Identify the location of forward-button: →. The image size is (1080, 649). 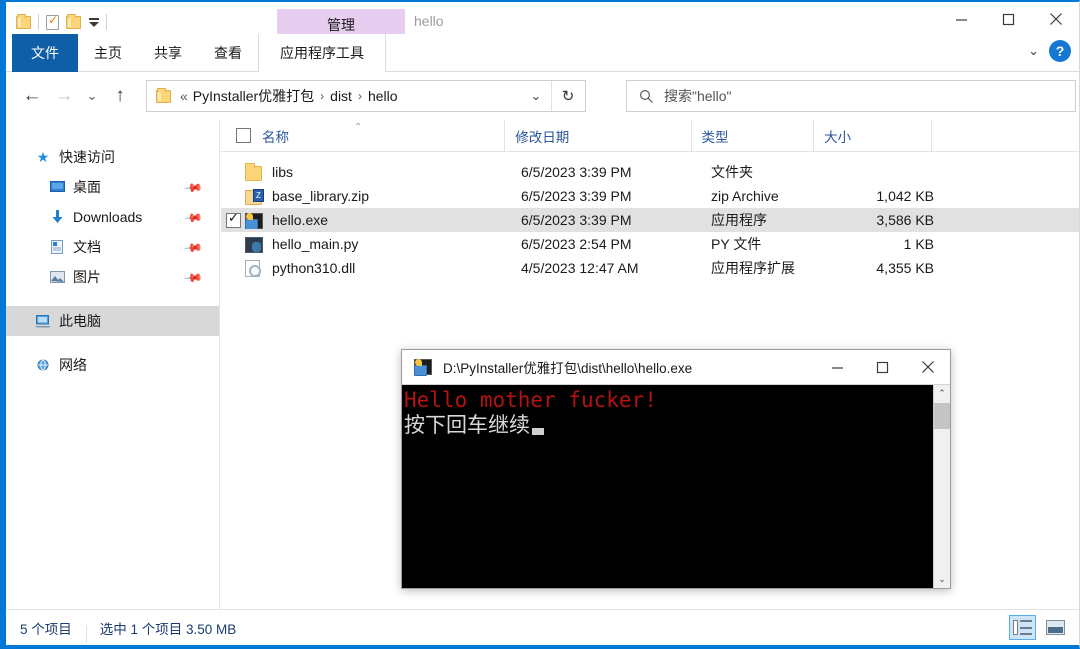
(64, 96).